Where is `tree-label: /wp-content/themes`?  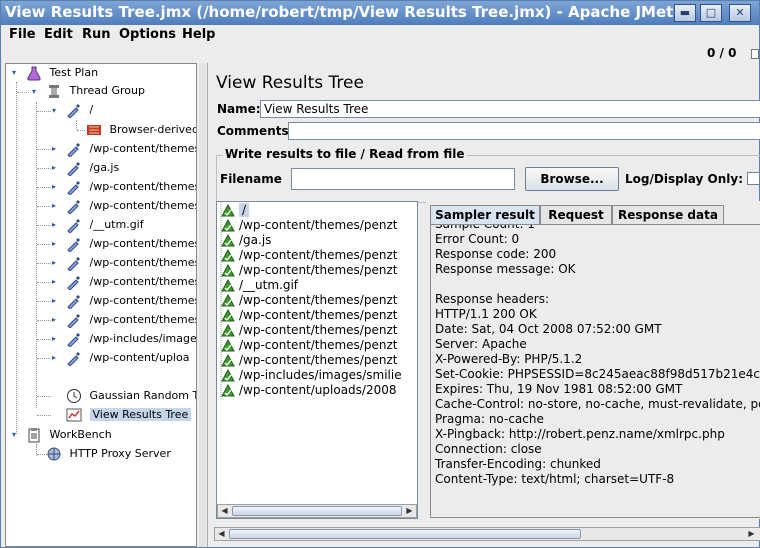 tree-label: /wp-content/themes is located at coordinates (143, 300).